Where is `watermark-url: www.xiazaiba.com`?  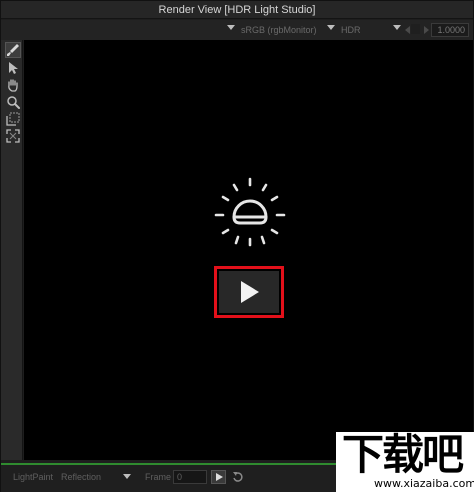
watermark-url: www.xiazaiba.com is located at coordinates (424, 483).